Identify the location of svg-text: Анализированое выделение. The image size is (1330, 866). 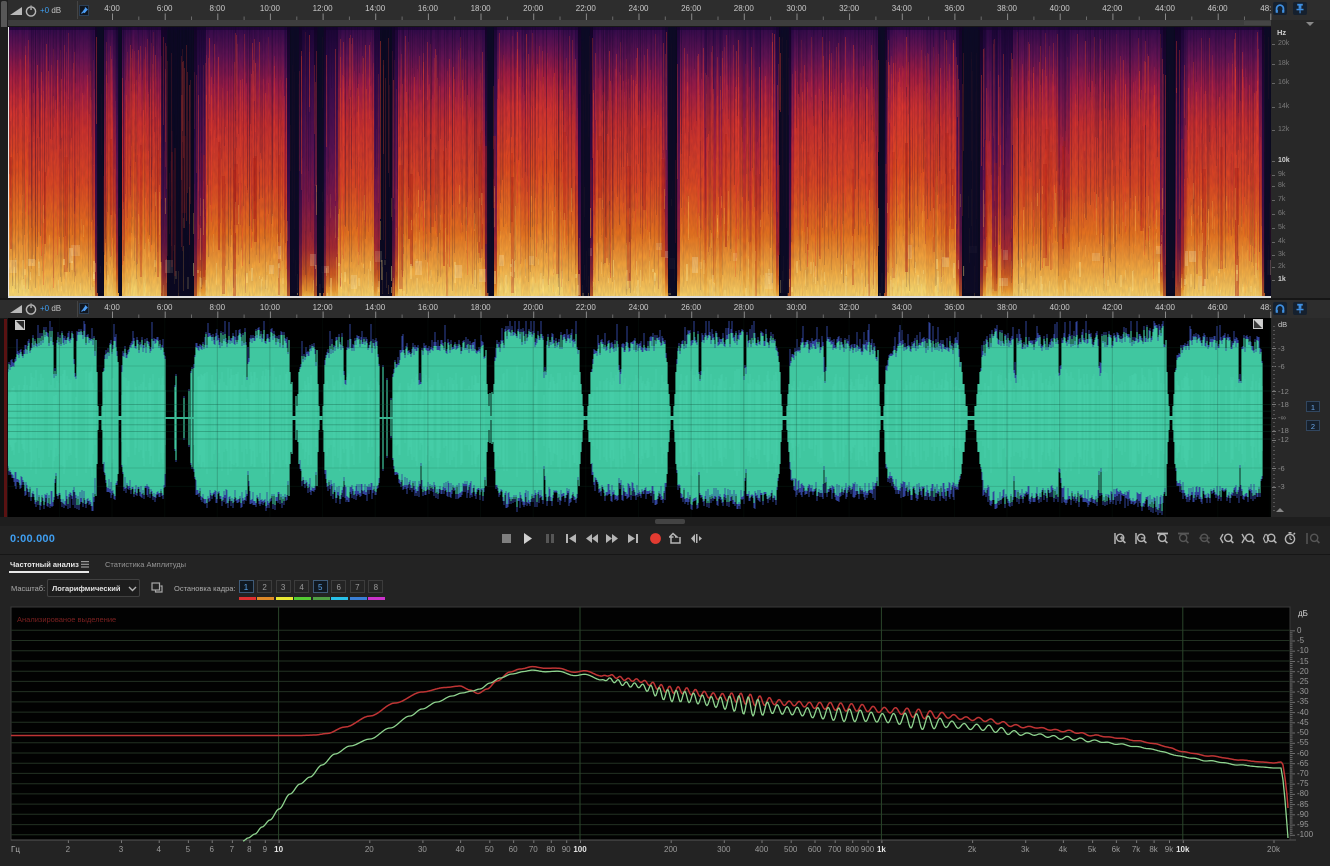
(66, 619).